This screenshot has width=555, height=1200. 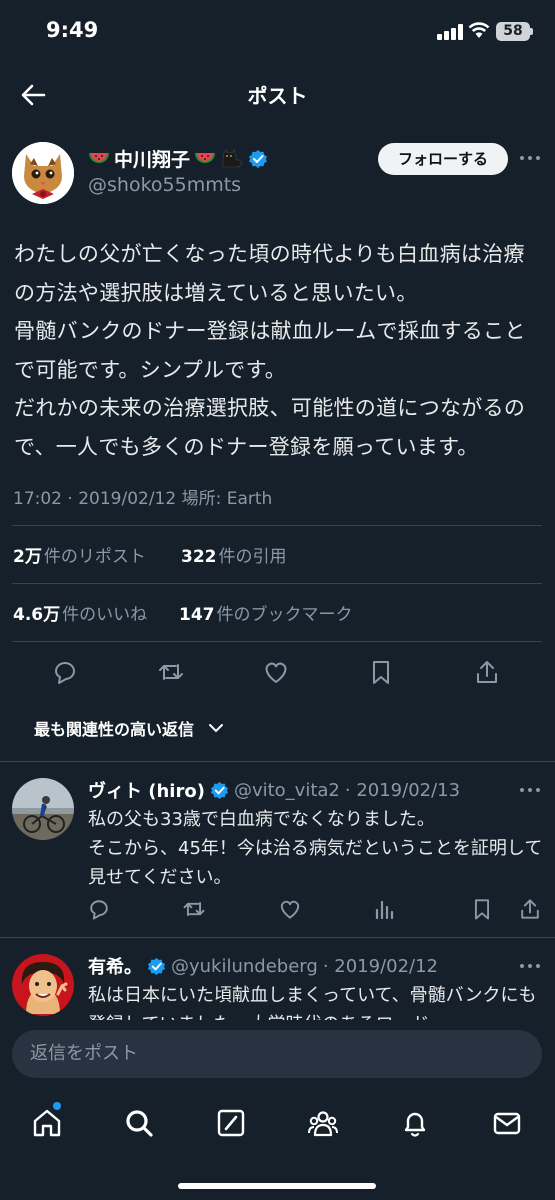 I want to click on reposts-stat: 2万 件のリポスト, so click(x=79, y=554).